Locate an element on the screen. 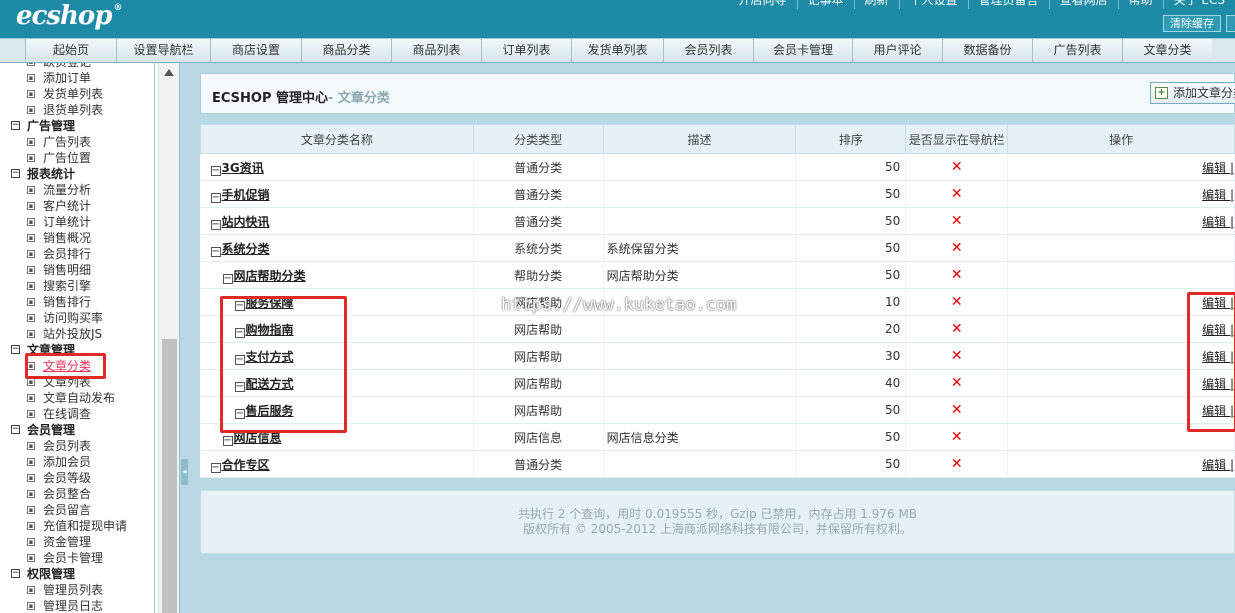 This screenshot has height=613, width=1235. clear-cache-button: 清除缓存 is located at coordinates (1192, 23).